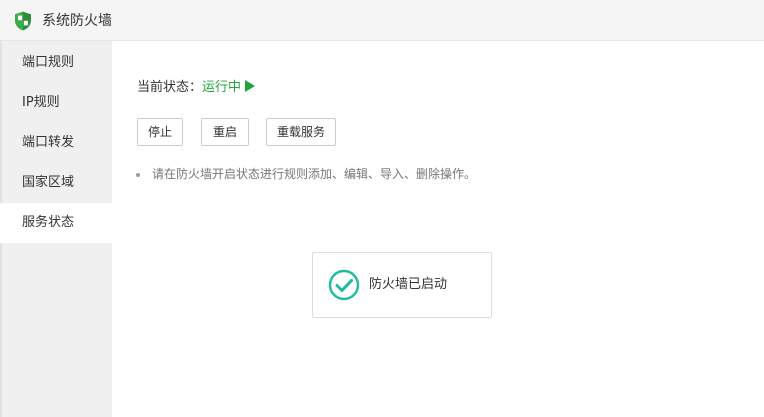 Image resolution: width=764 pixels, height=417 pixels. What do you see at coordinates (301, 132) in the screenshot?
I see `reload-service-button: 重载服务` at bounding box center [301, 132].